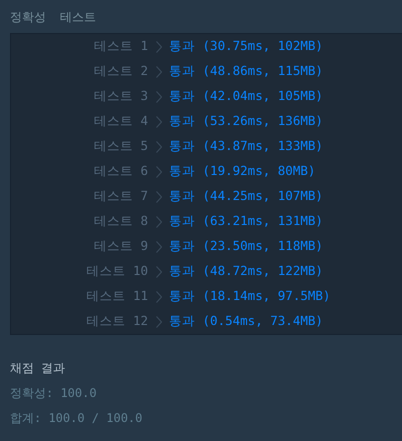 The width and height of the screenshot is (402, 441). Describe the element at coordinates (246, 121) in the screenshot. I see `test-result: 통과 (53.26ms, 136MB)` at that location.